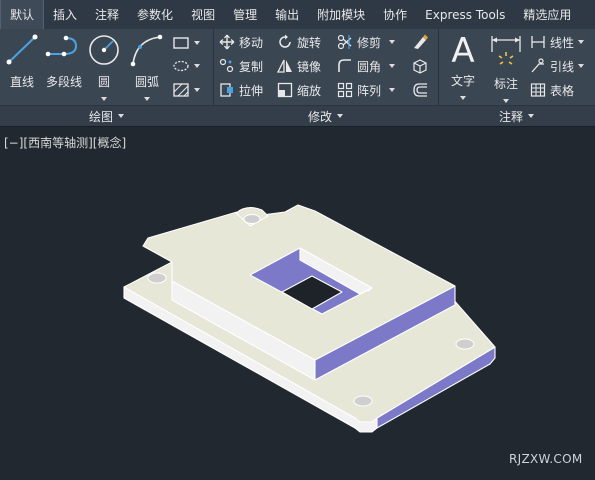  What do you see at coordinates (463, 51) in the screenshot?
I see `text-icon: A` at bounding box center [463, 51].